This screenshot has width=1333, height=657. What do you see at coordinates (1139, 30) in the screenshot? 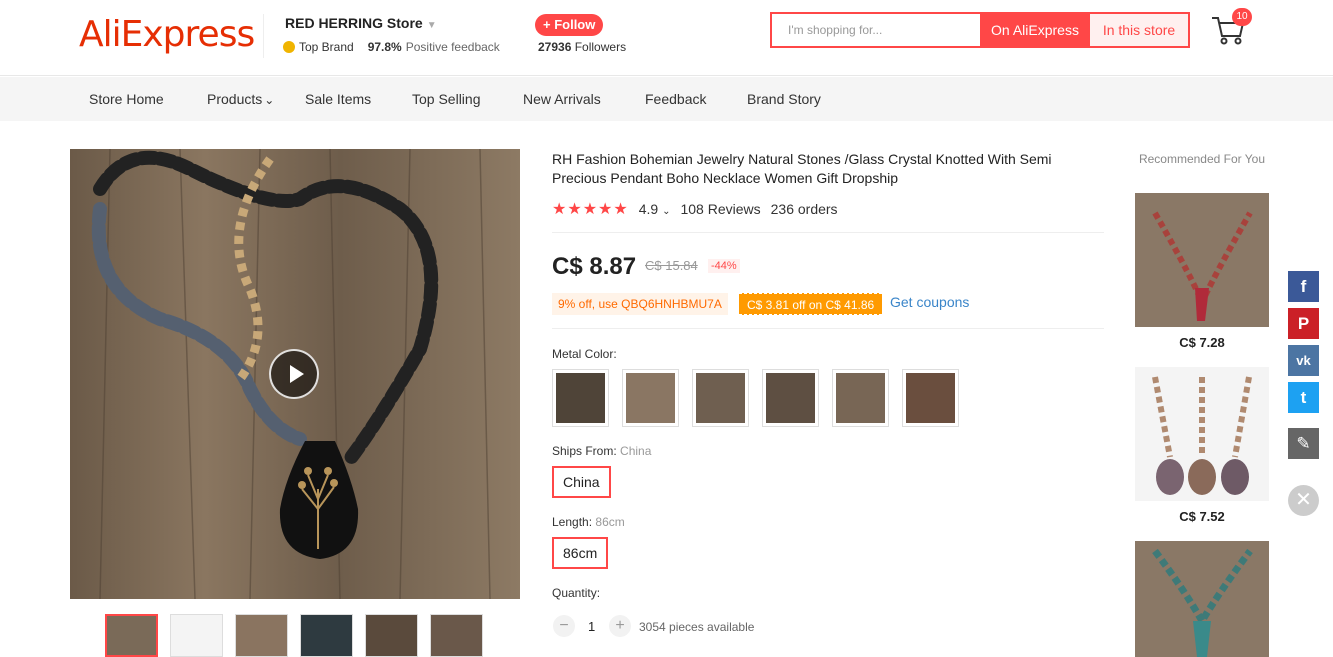
I see `search-store-button: In this store` at bounding box center [1139, 30].